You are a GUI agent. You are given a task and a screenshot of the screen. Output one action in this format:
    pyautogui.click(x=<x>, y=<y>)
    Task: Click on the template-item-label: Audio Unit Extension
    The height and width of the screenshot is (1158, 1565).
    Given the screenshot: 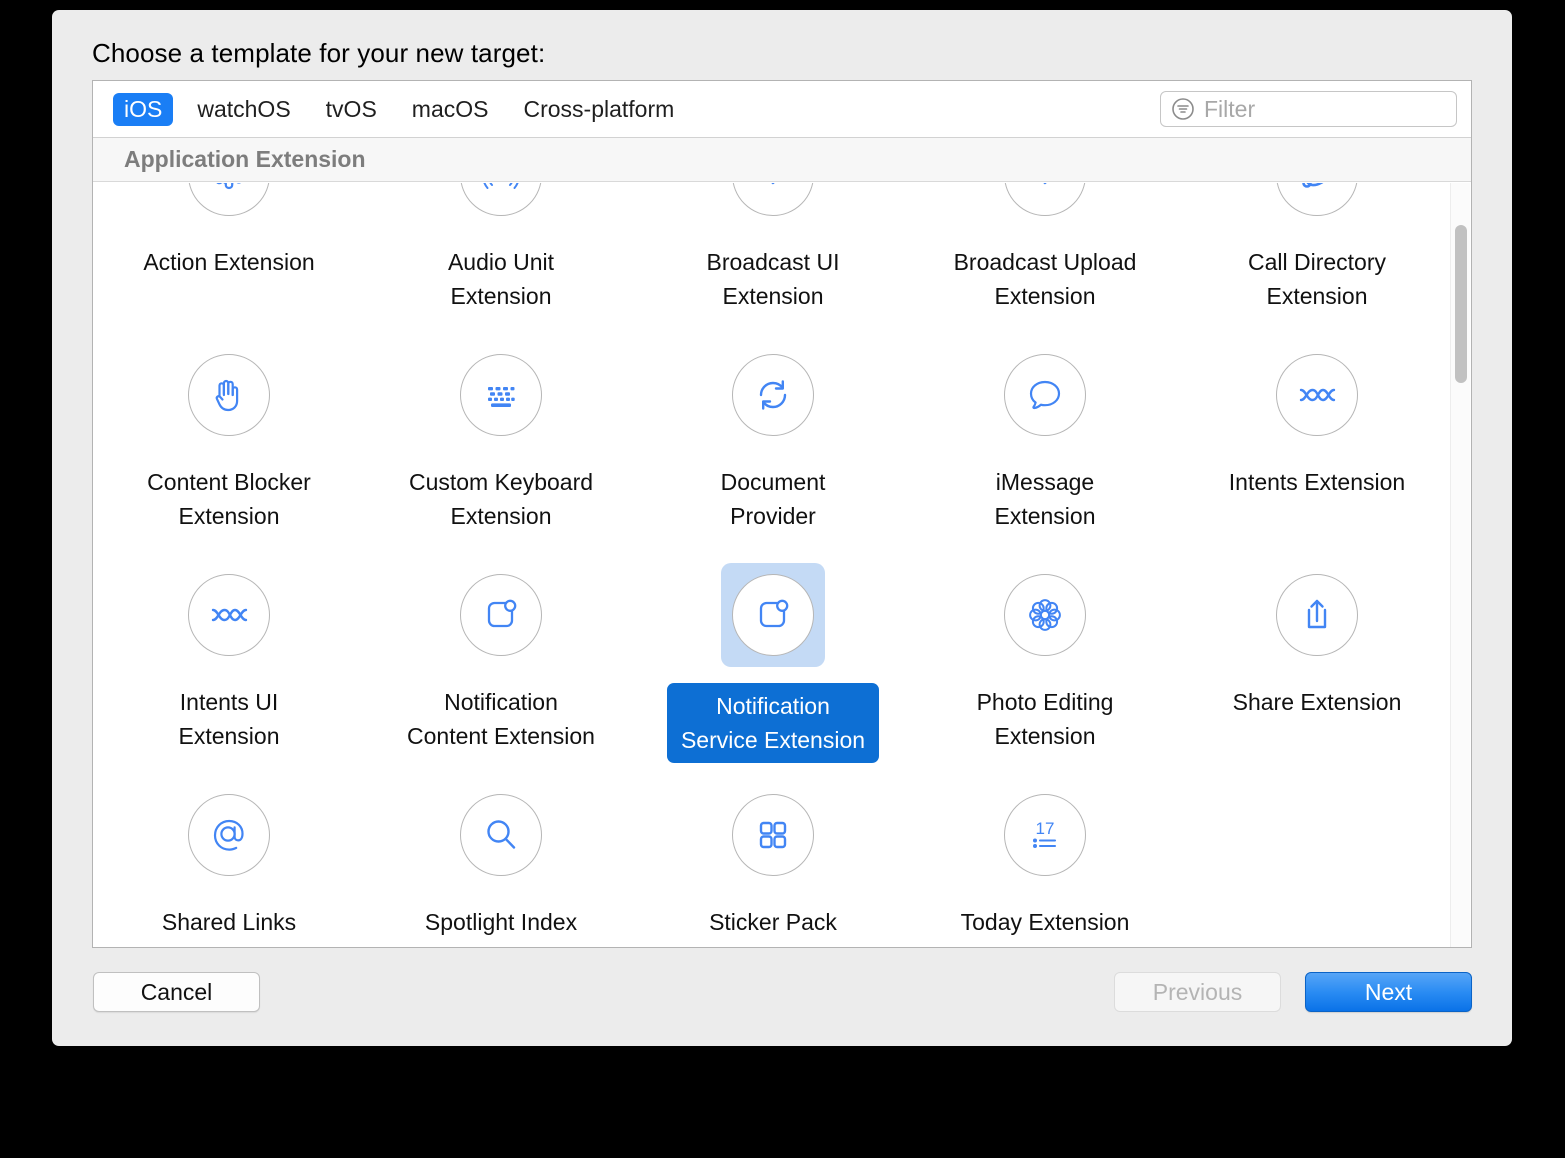 What is the action you would take?
    pyautogui.click(x=501, y=279)
    